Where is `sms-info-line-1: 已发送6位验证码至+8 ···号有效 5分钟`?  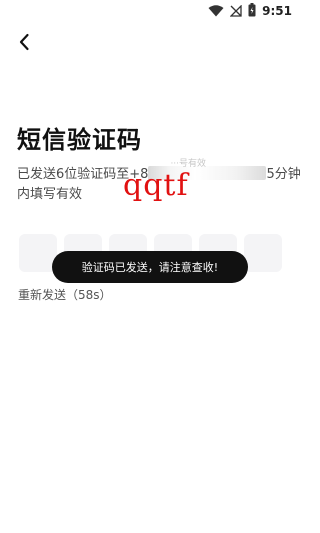
sms-info-line-1: 已发送6位验证码至+8 ···号有效 5分钟 is located at coordinates (159, 172).